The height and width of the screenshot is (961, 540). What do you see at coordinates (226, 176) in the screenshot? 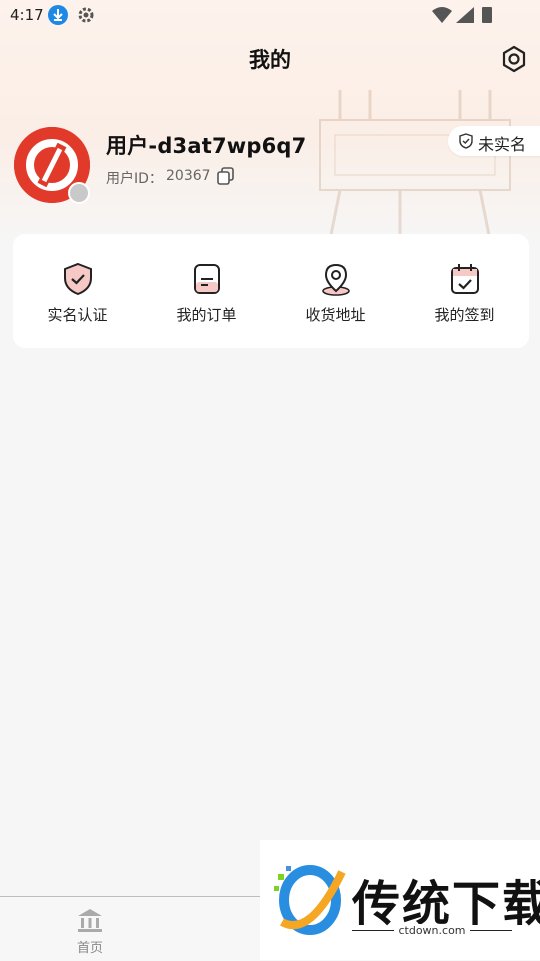
I see `copy-icon` at bounding box center [226, 176].